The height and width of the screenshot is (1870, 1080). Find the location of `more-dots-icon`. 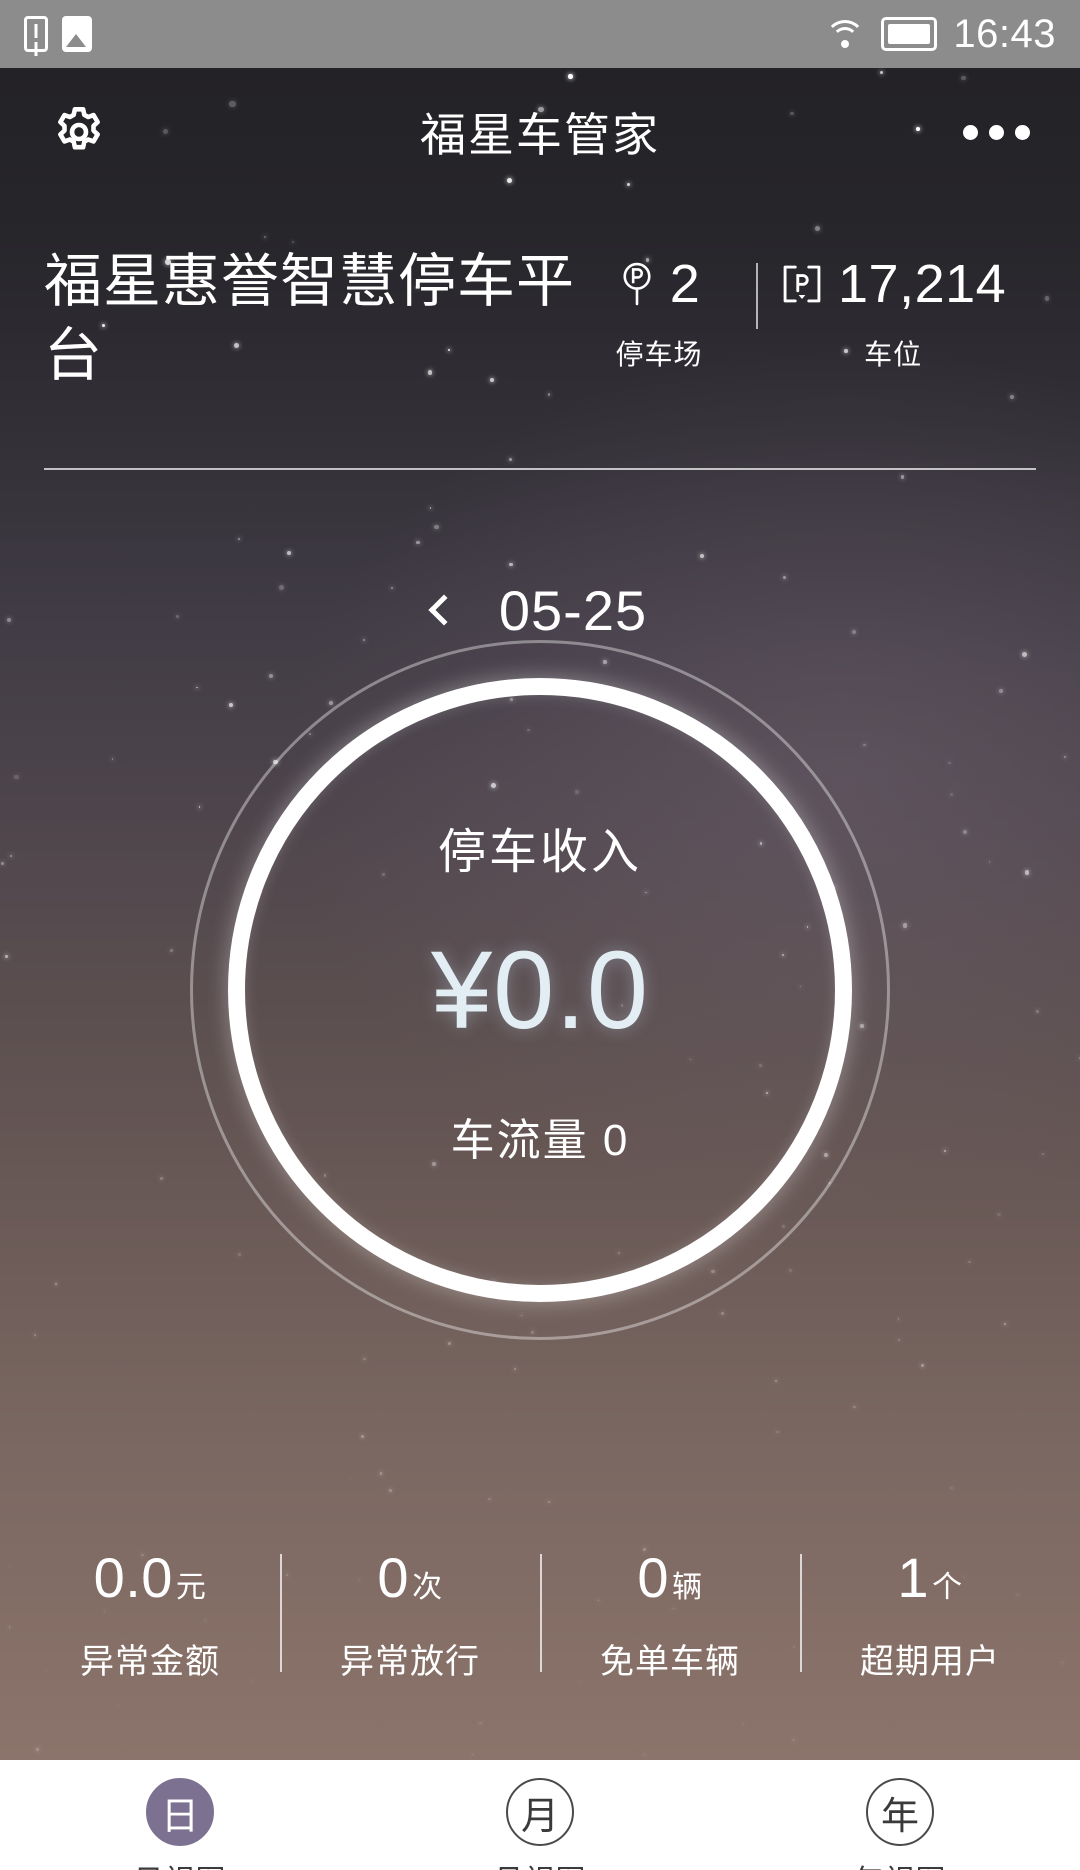

more-dots-icon is located at coordinates (996, 132).